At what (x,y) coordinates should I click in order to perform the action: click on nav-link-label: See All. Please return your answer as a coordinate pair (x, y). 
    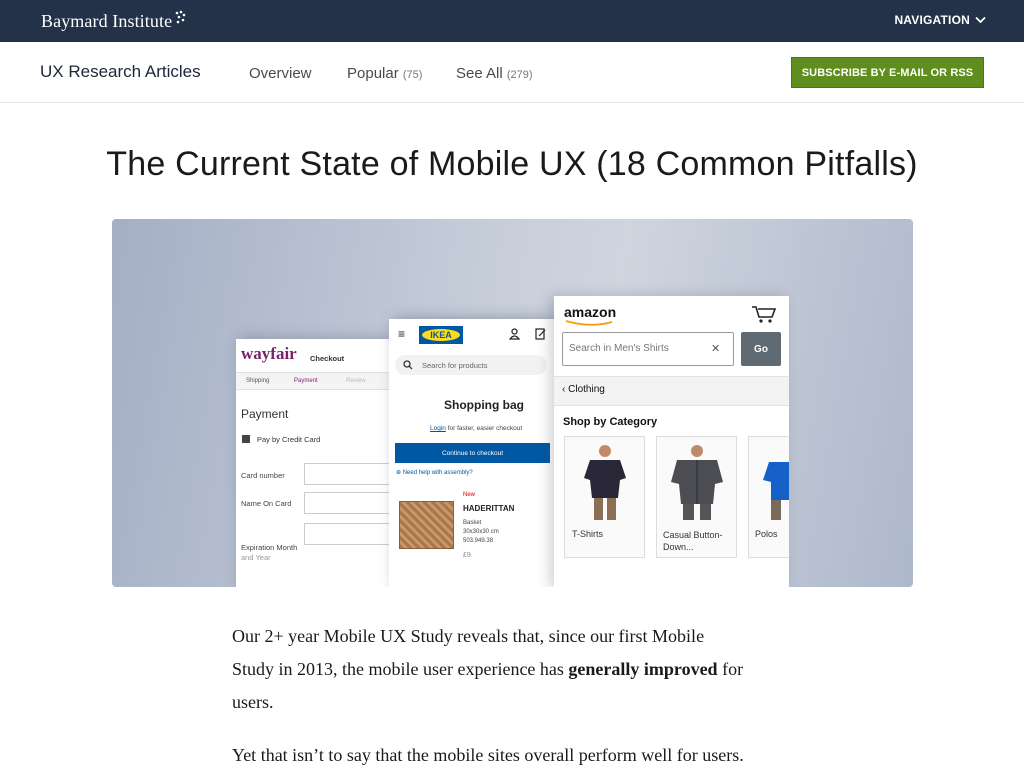
    Looking at the image, I should click on (479, 73).